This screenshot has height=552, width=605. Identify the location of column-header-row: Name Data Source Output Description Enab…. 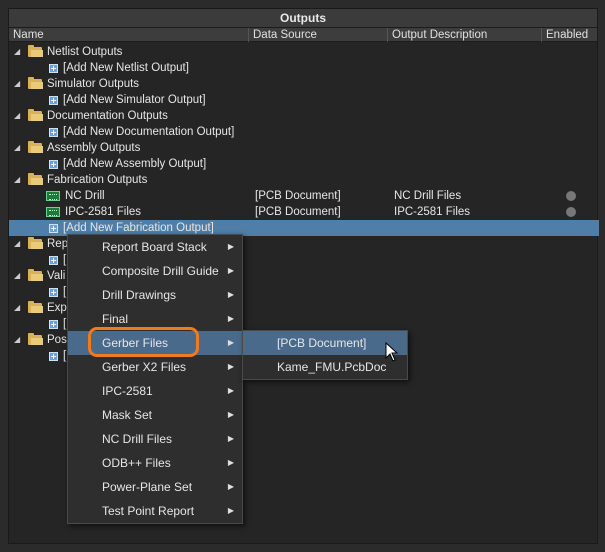
(303, 35).